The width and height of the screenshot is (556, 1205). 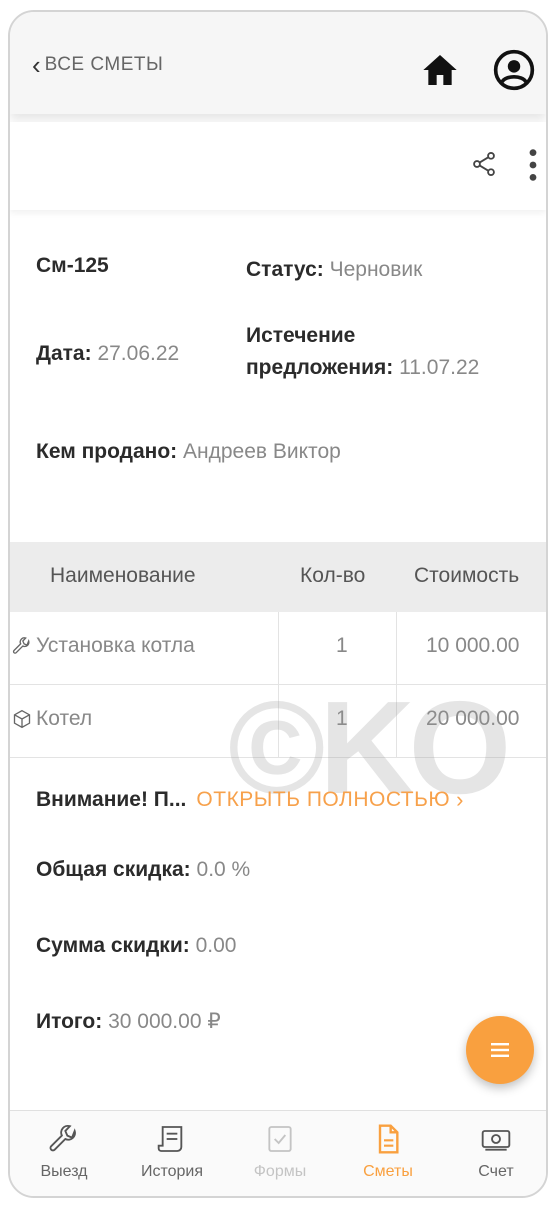 I want to click on sold-by-field: Кем продано: Андреев Виктор, so click(x=188, y=452).